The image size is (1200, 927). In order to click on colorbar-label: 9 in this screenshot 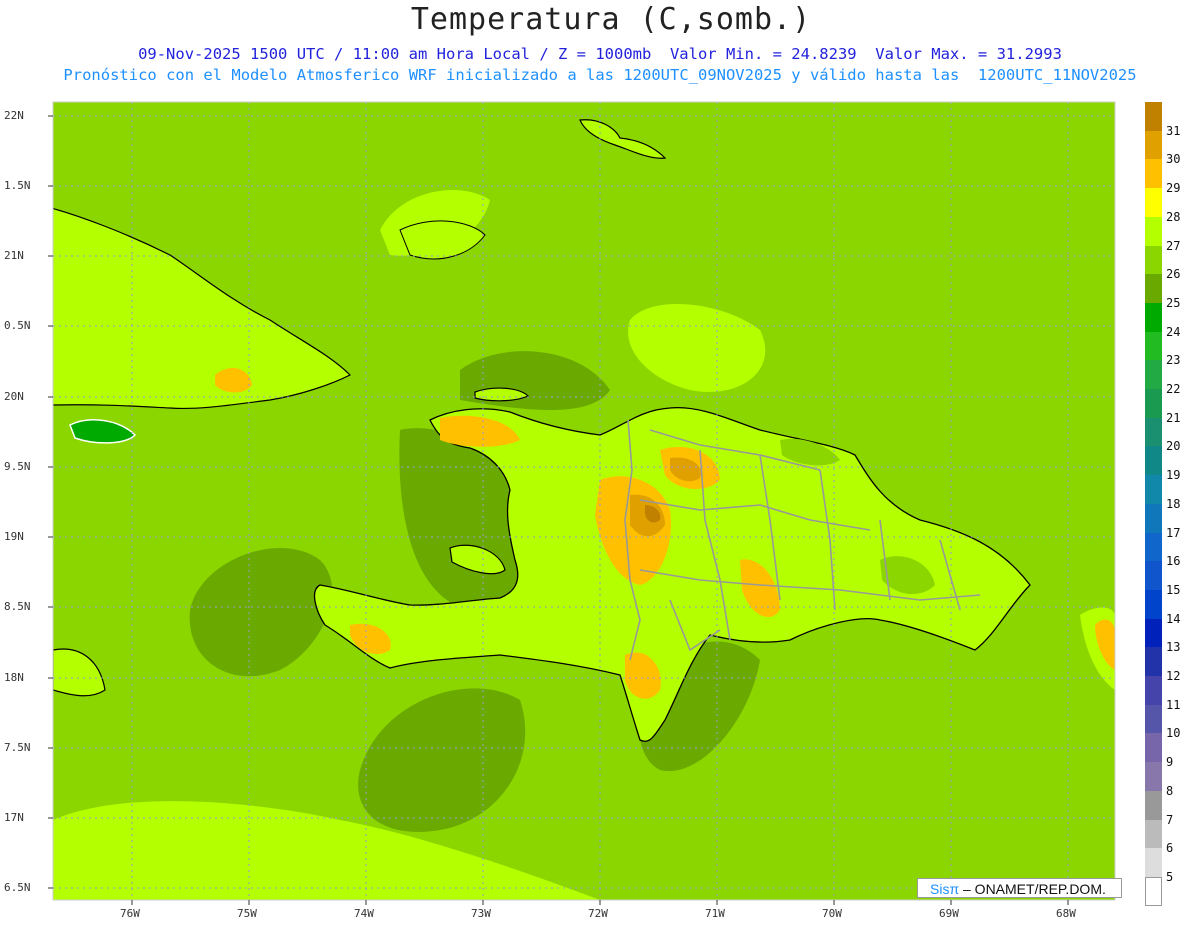, I will do `click(1170, 762)`.